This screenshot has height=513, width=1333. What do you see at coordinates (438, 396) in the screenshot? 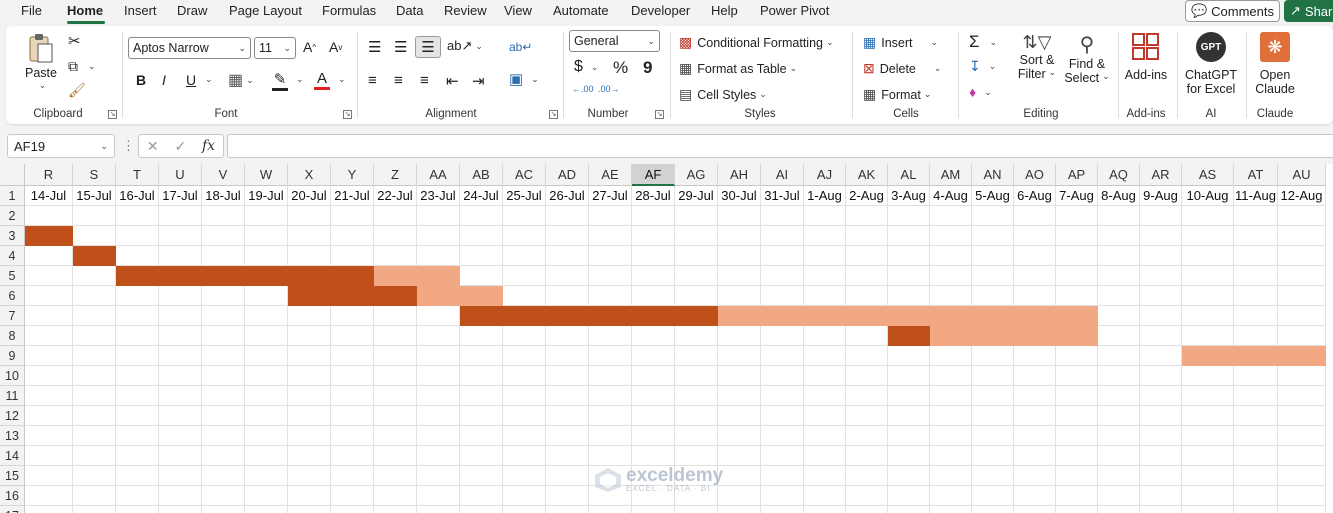
I see `cell-AA11` at bounding box center [438, 396].